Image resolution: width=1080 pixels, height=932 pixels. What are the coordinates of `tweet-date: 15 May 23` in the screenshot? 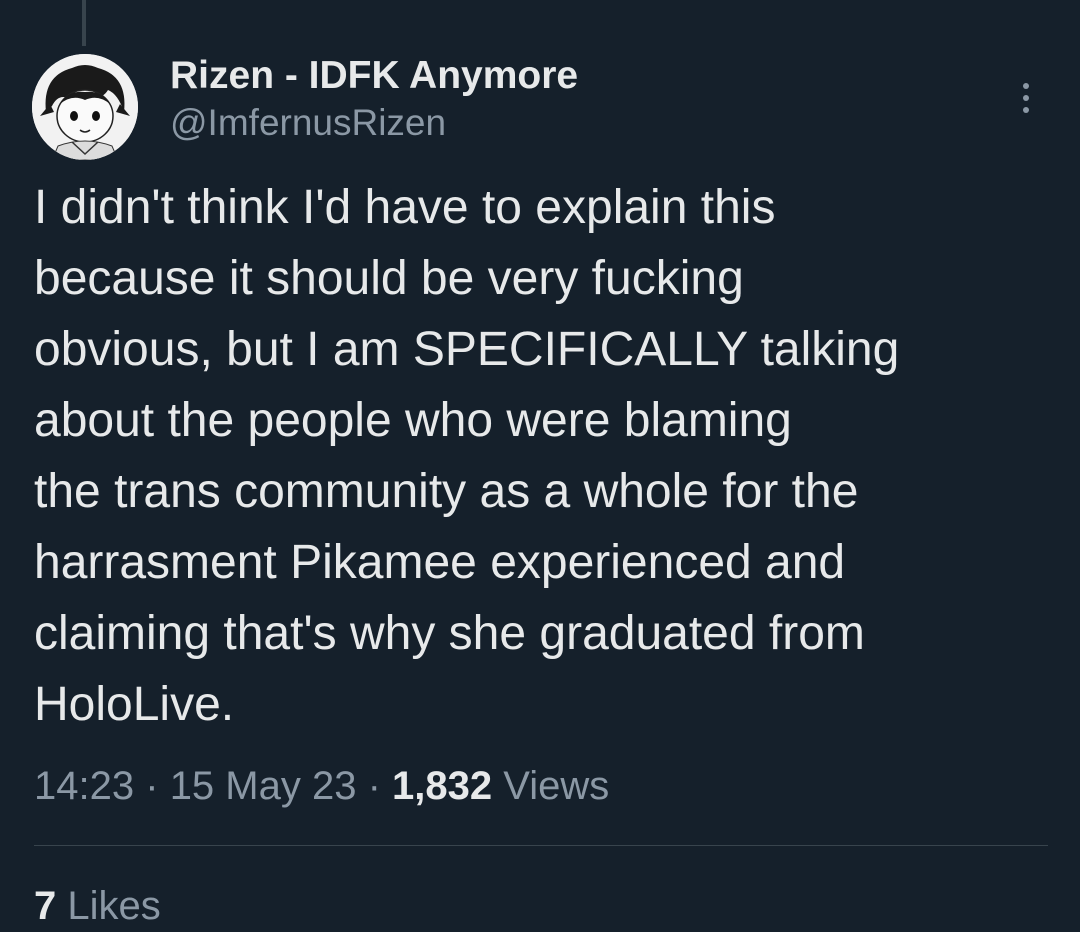 It's located at (263, 786).